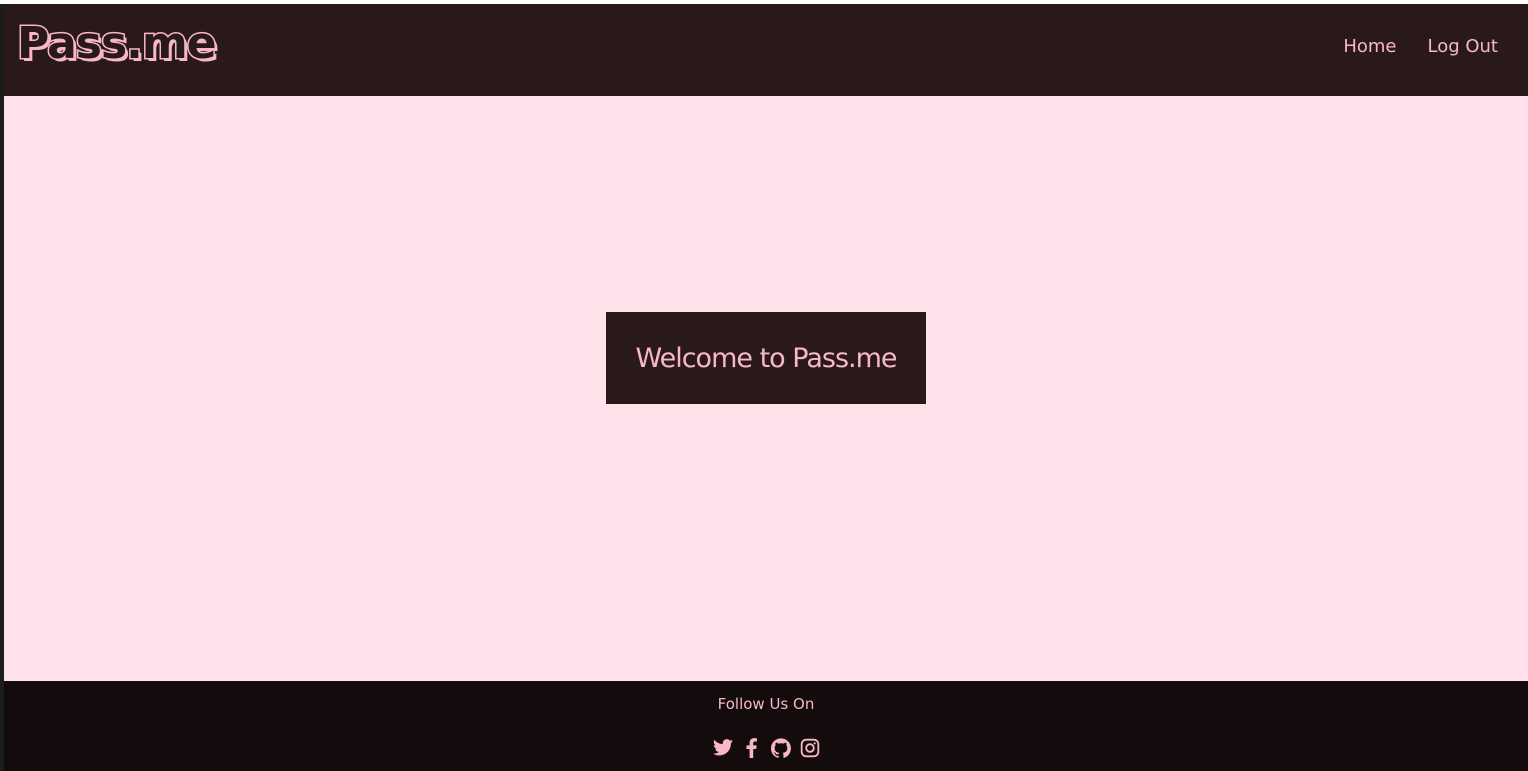 Image resolution: width=1528 pixels, height=771 pixels. Describe the element at coordinates (117, 43) in the screenshot. I see `brand-logo: Pass.me` at that location.